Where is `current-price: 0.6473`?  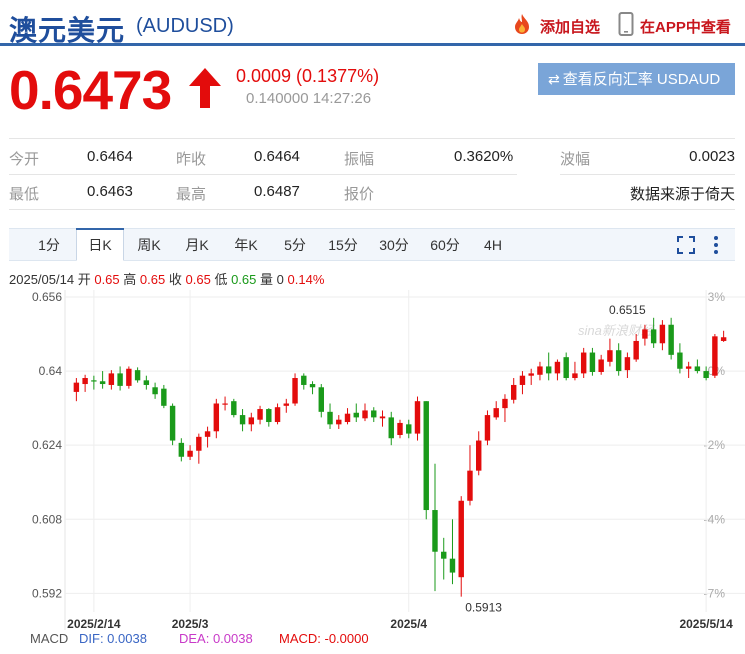 current-price: 0.6473 is located at coordinates (90, 90).